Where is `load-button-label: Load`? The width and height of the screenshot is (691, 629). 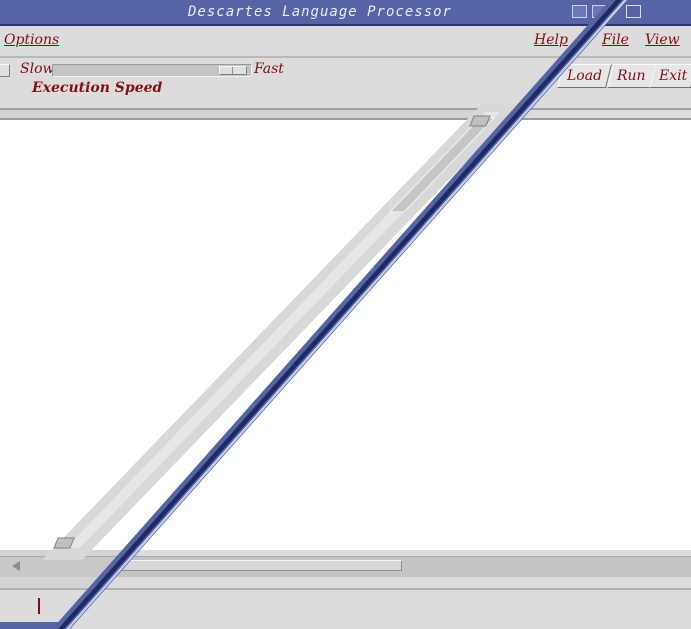
load-button-label: Load is located at coordinates (585, 76).